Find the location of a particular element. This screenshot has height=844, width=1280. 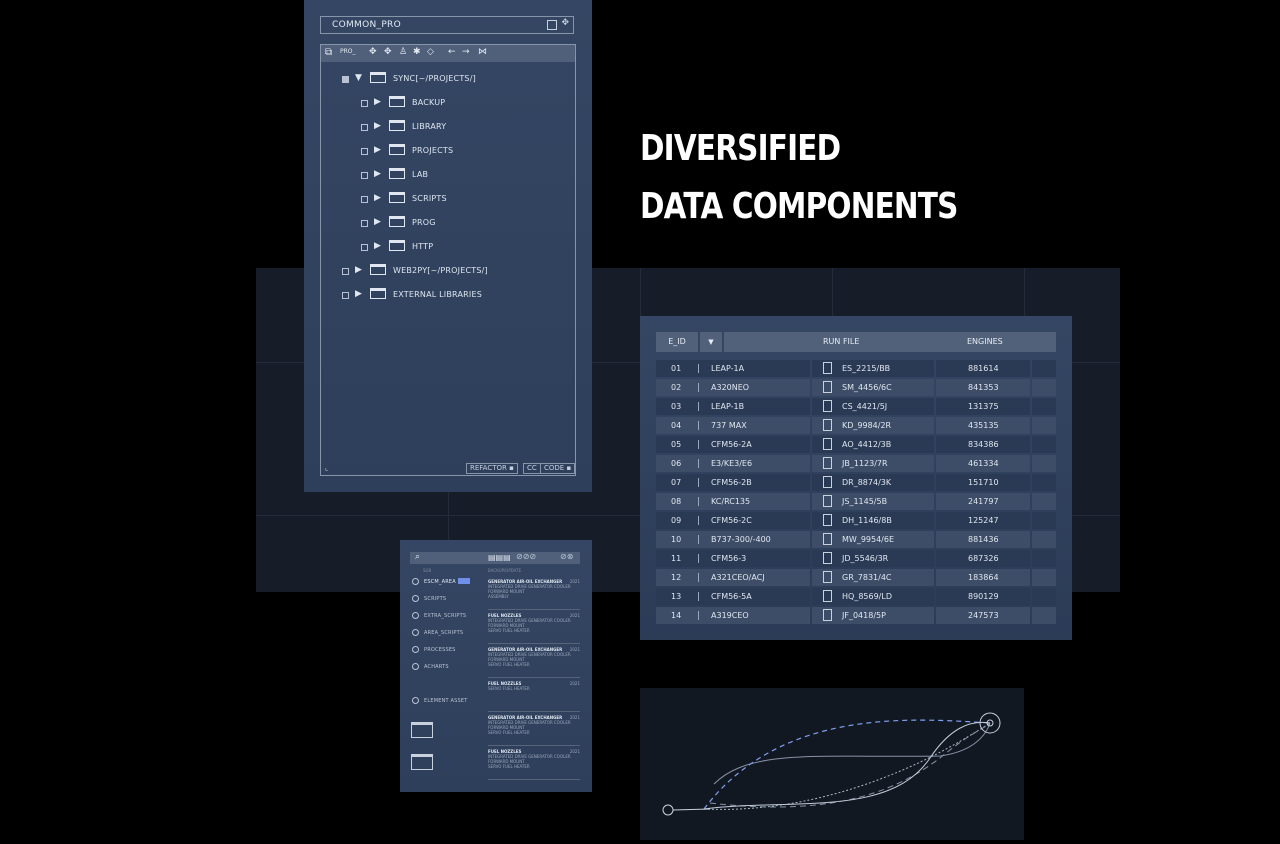

row-run-file: JD_5546/3R is located at coordinates (865, 558).